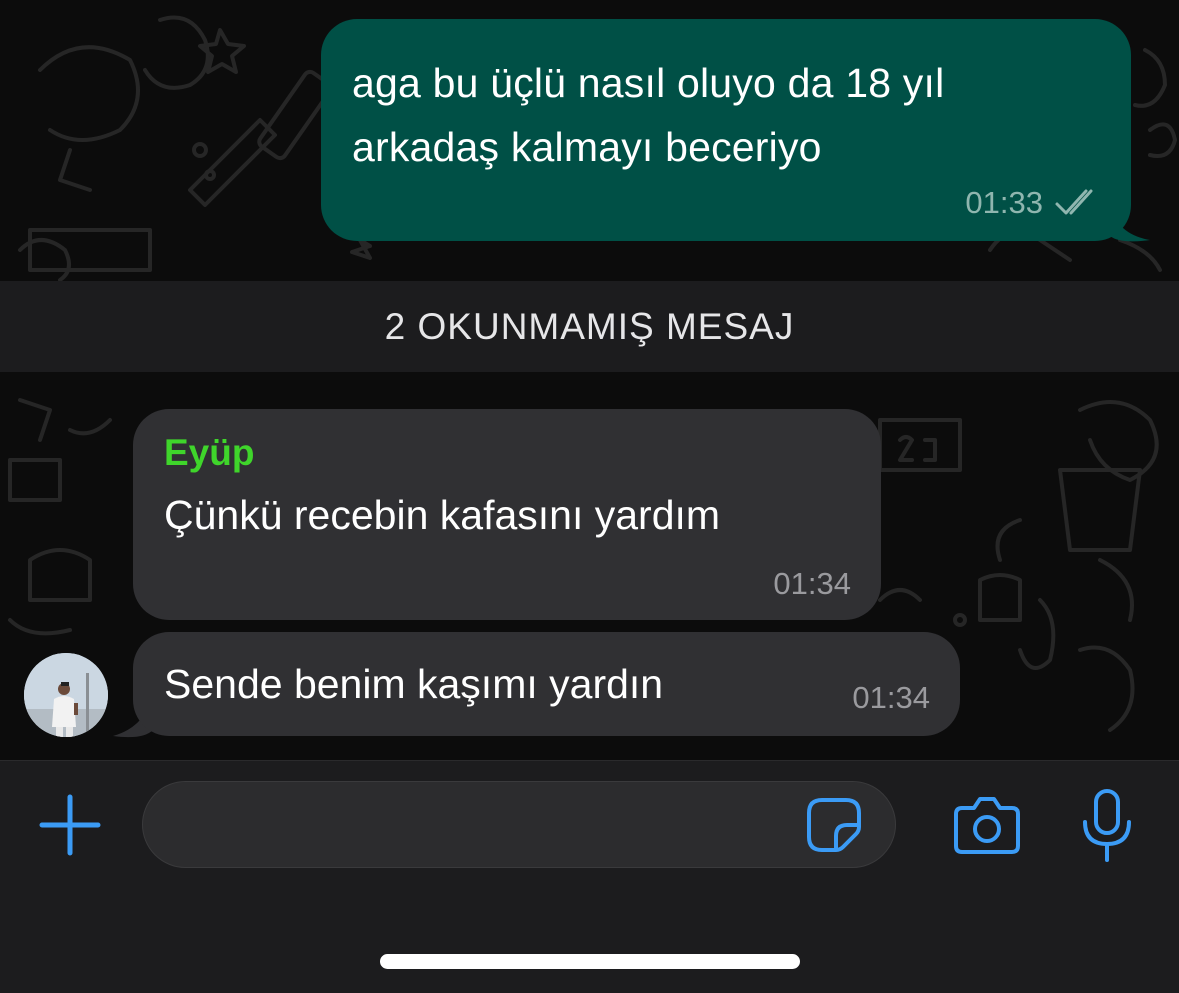 The image size is (1179, 993). I want to click on unread-messages-banner: 2 OKUNMAMIŞ MESAJ, so click(589, 326).